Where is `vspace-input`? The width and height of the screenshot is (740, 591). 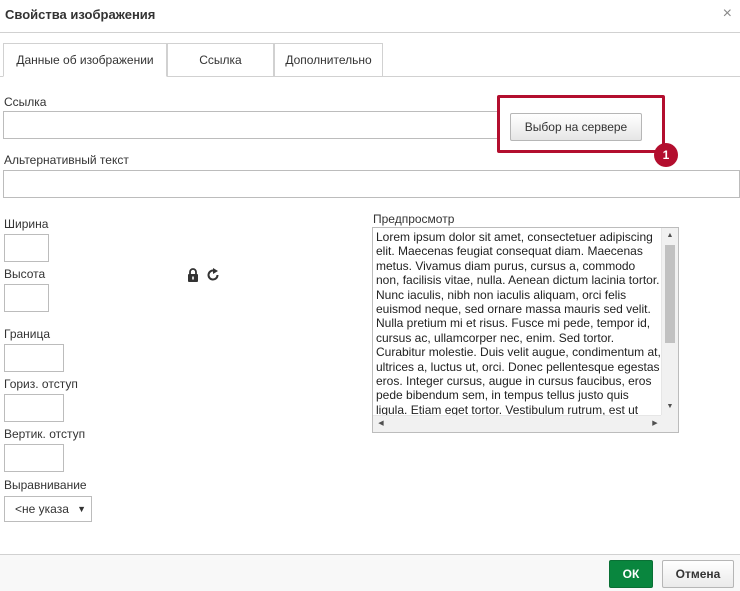 vspace-input is located at coordinates (34, 458).